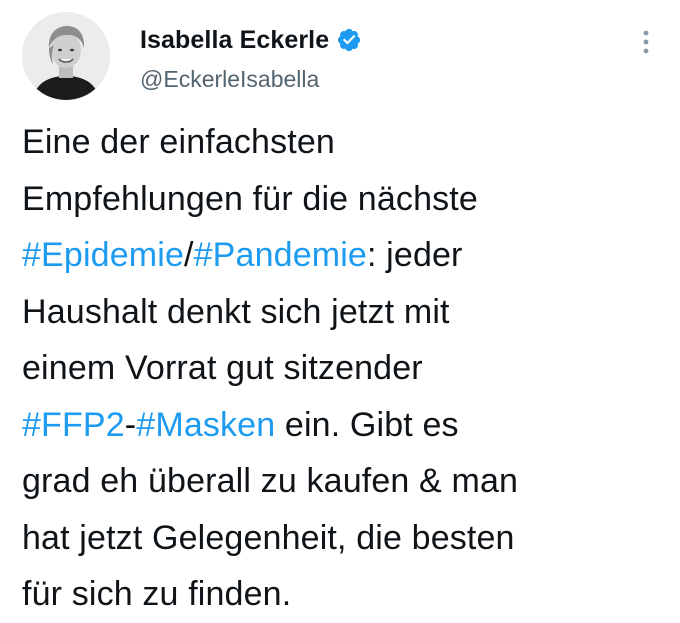 The image size is (680, 623). I want to click on tweet-text-line: für sich zu finden., so click(157, 594).